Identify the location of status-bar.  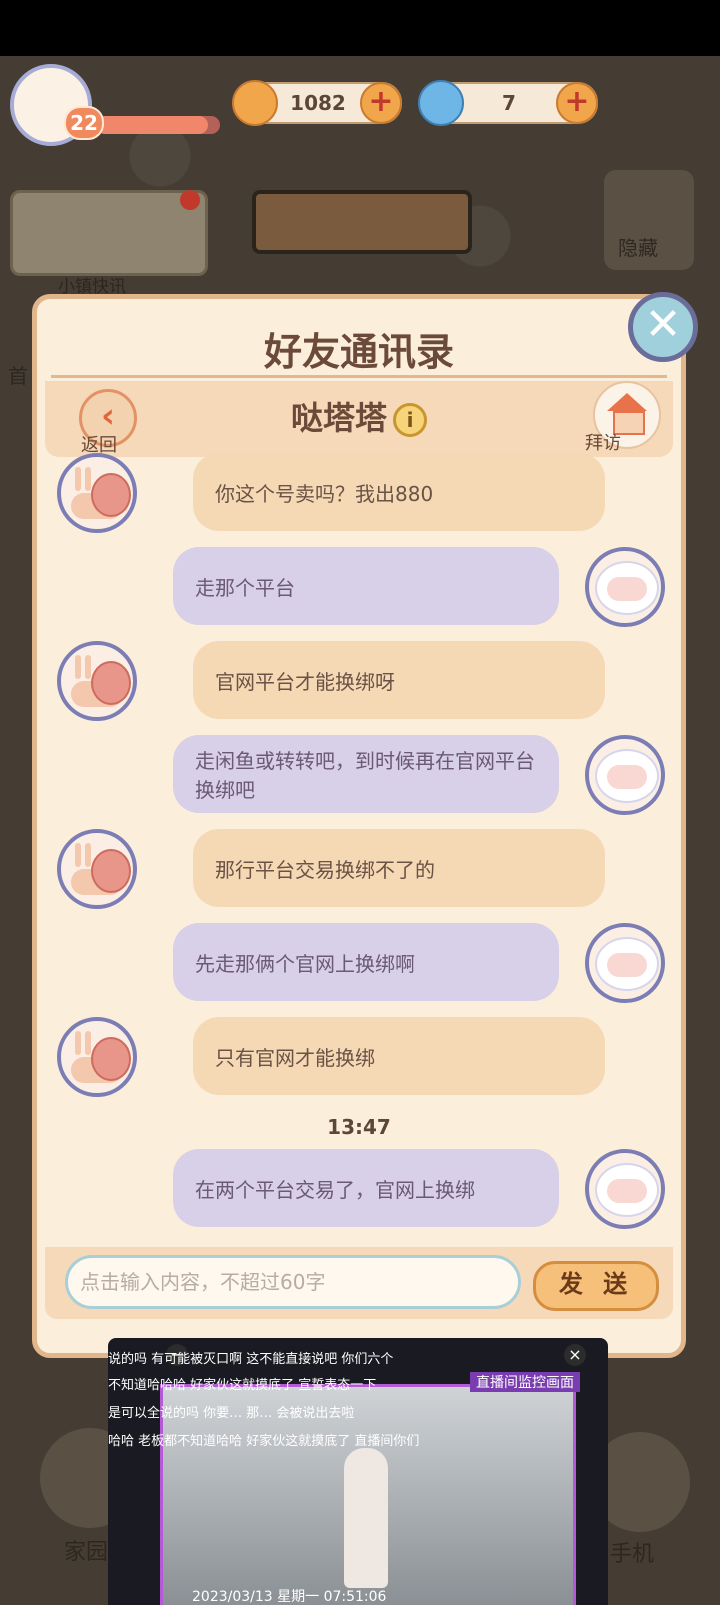
(360, 28).